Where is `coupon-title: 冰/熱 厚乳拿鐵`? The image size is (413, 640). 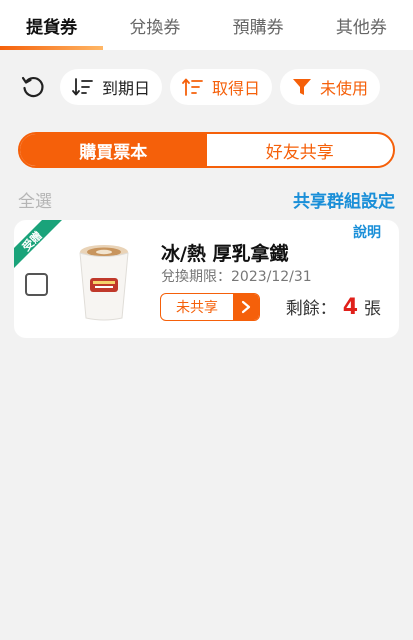
coupon-title: 冰/熱 厚乳拿鐵 is located at coordinates (225, 254).